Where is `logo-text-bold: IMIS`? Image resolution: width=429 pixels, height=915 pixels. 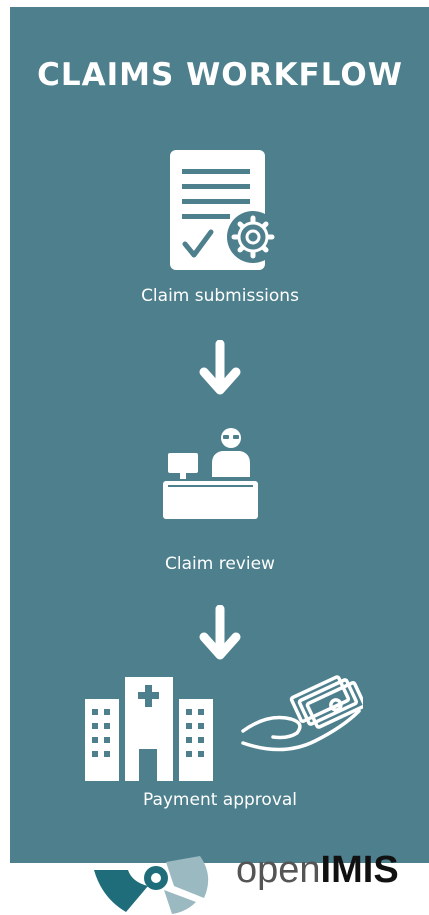
logo-text-bold: IMIS is located at coordinates (359, 870).